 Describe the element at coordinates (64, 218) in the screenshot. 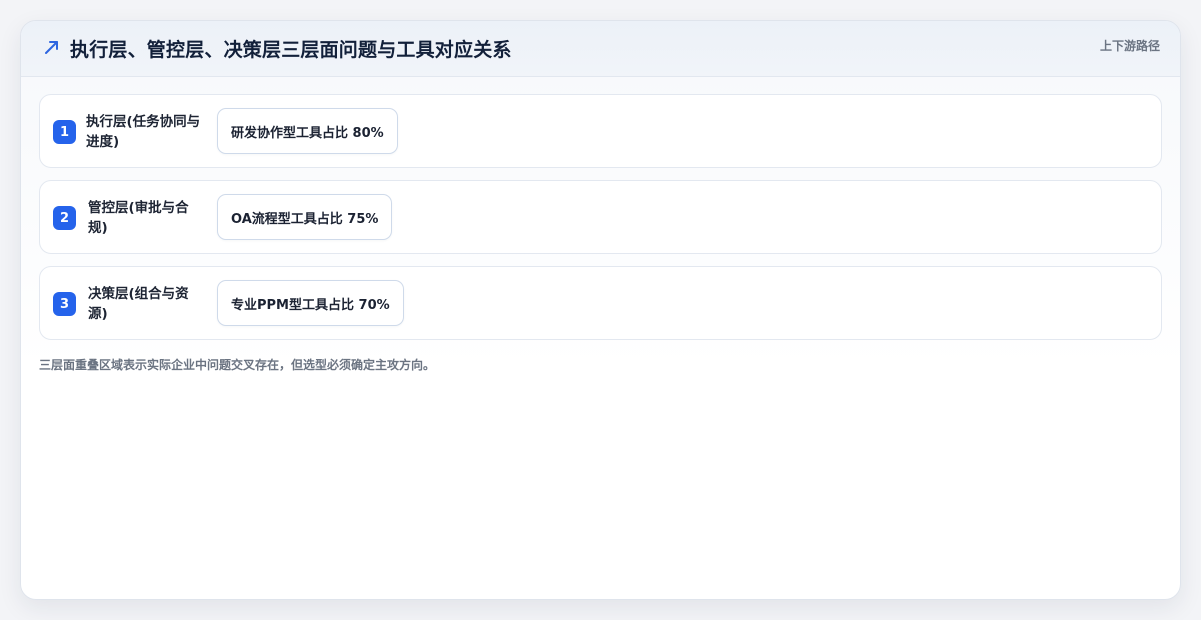

I see `layer-number-badge: 2` at that location.